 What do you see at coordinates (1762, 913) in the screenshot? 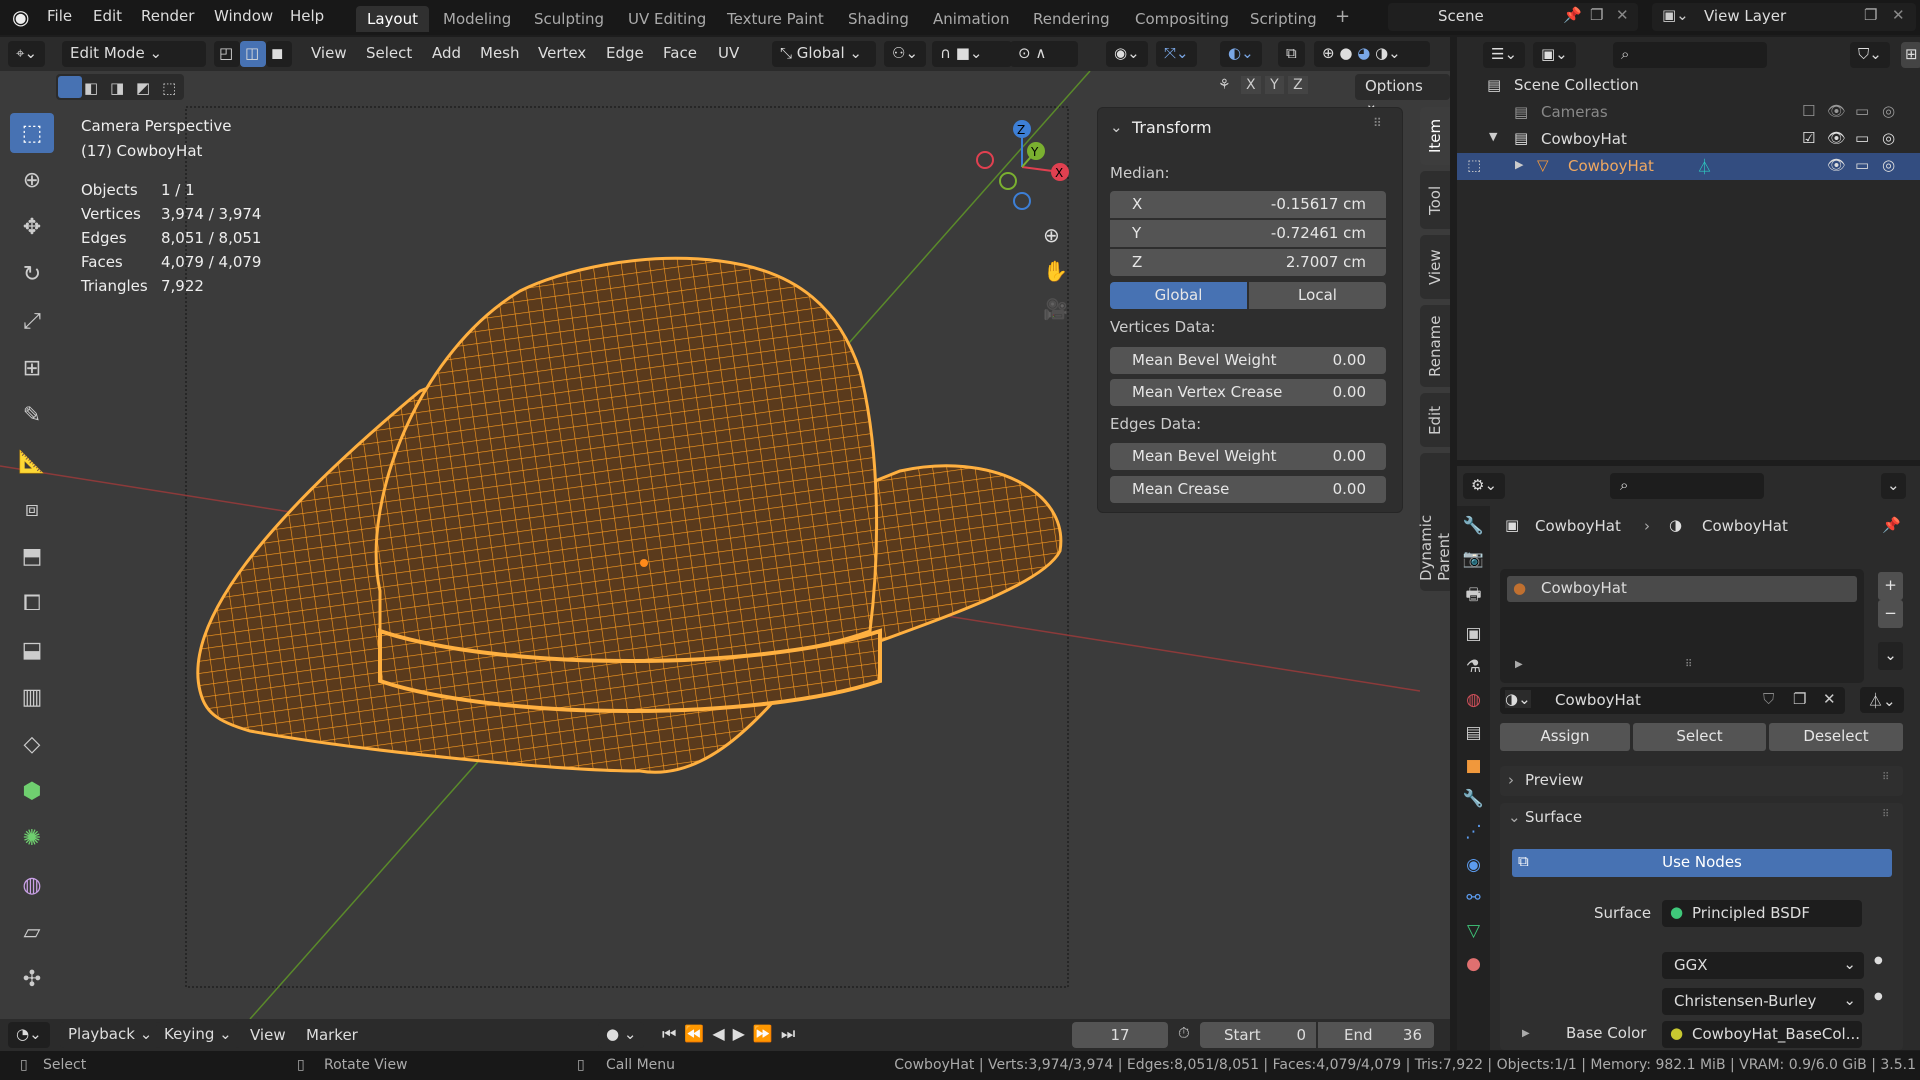
I see `surface-shader-field: ● Principled BSDF` at bounding box center [1762, 913].